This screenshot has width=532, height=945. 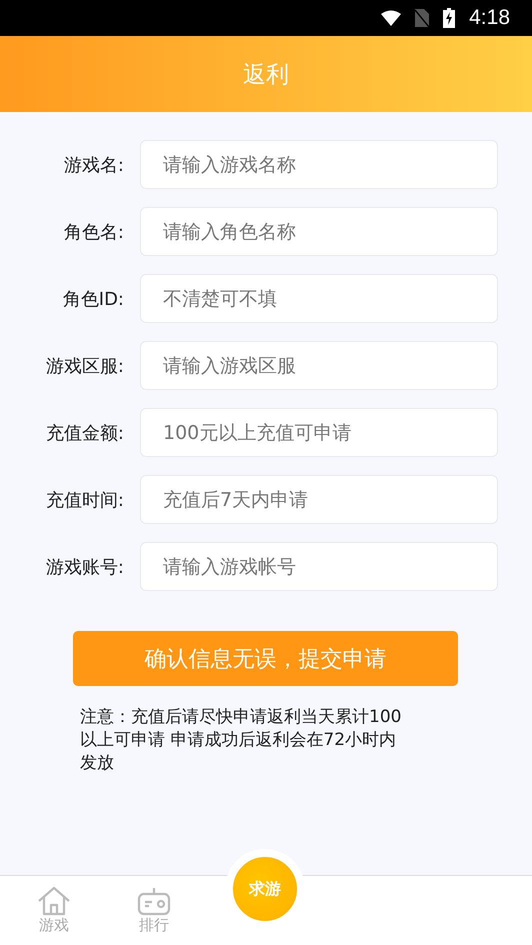 What do you see at coordinates (319, 499) in the screenshot?
I see `input-field: 充值后7天内申请` at bounding box center [319, 499].